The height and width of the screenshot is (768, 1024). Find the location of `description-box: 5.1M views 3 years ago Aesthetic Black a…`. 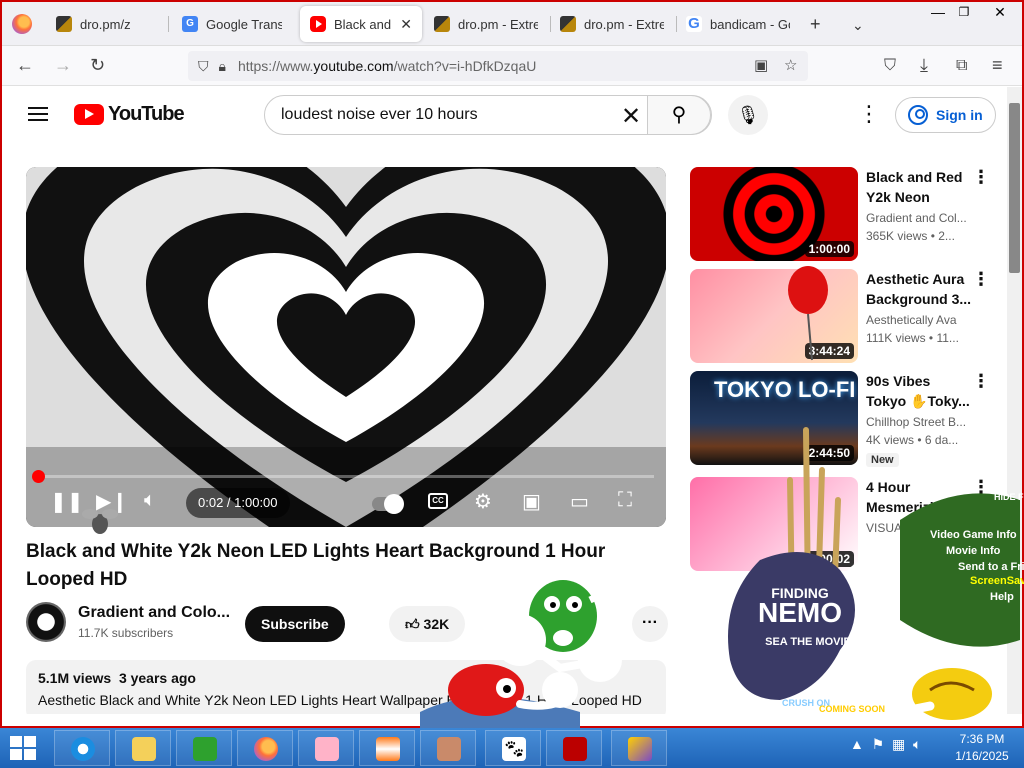

description-box: 5.1M views 3 years ago Aesthetic Black a… is located at coordinates (346, 687).